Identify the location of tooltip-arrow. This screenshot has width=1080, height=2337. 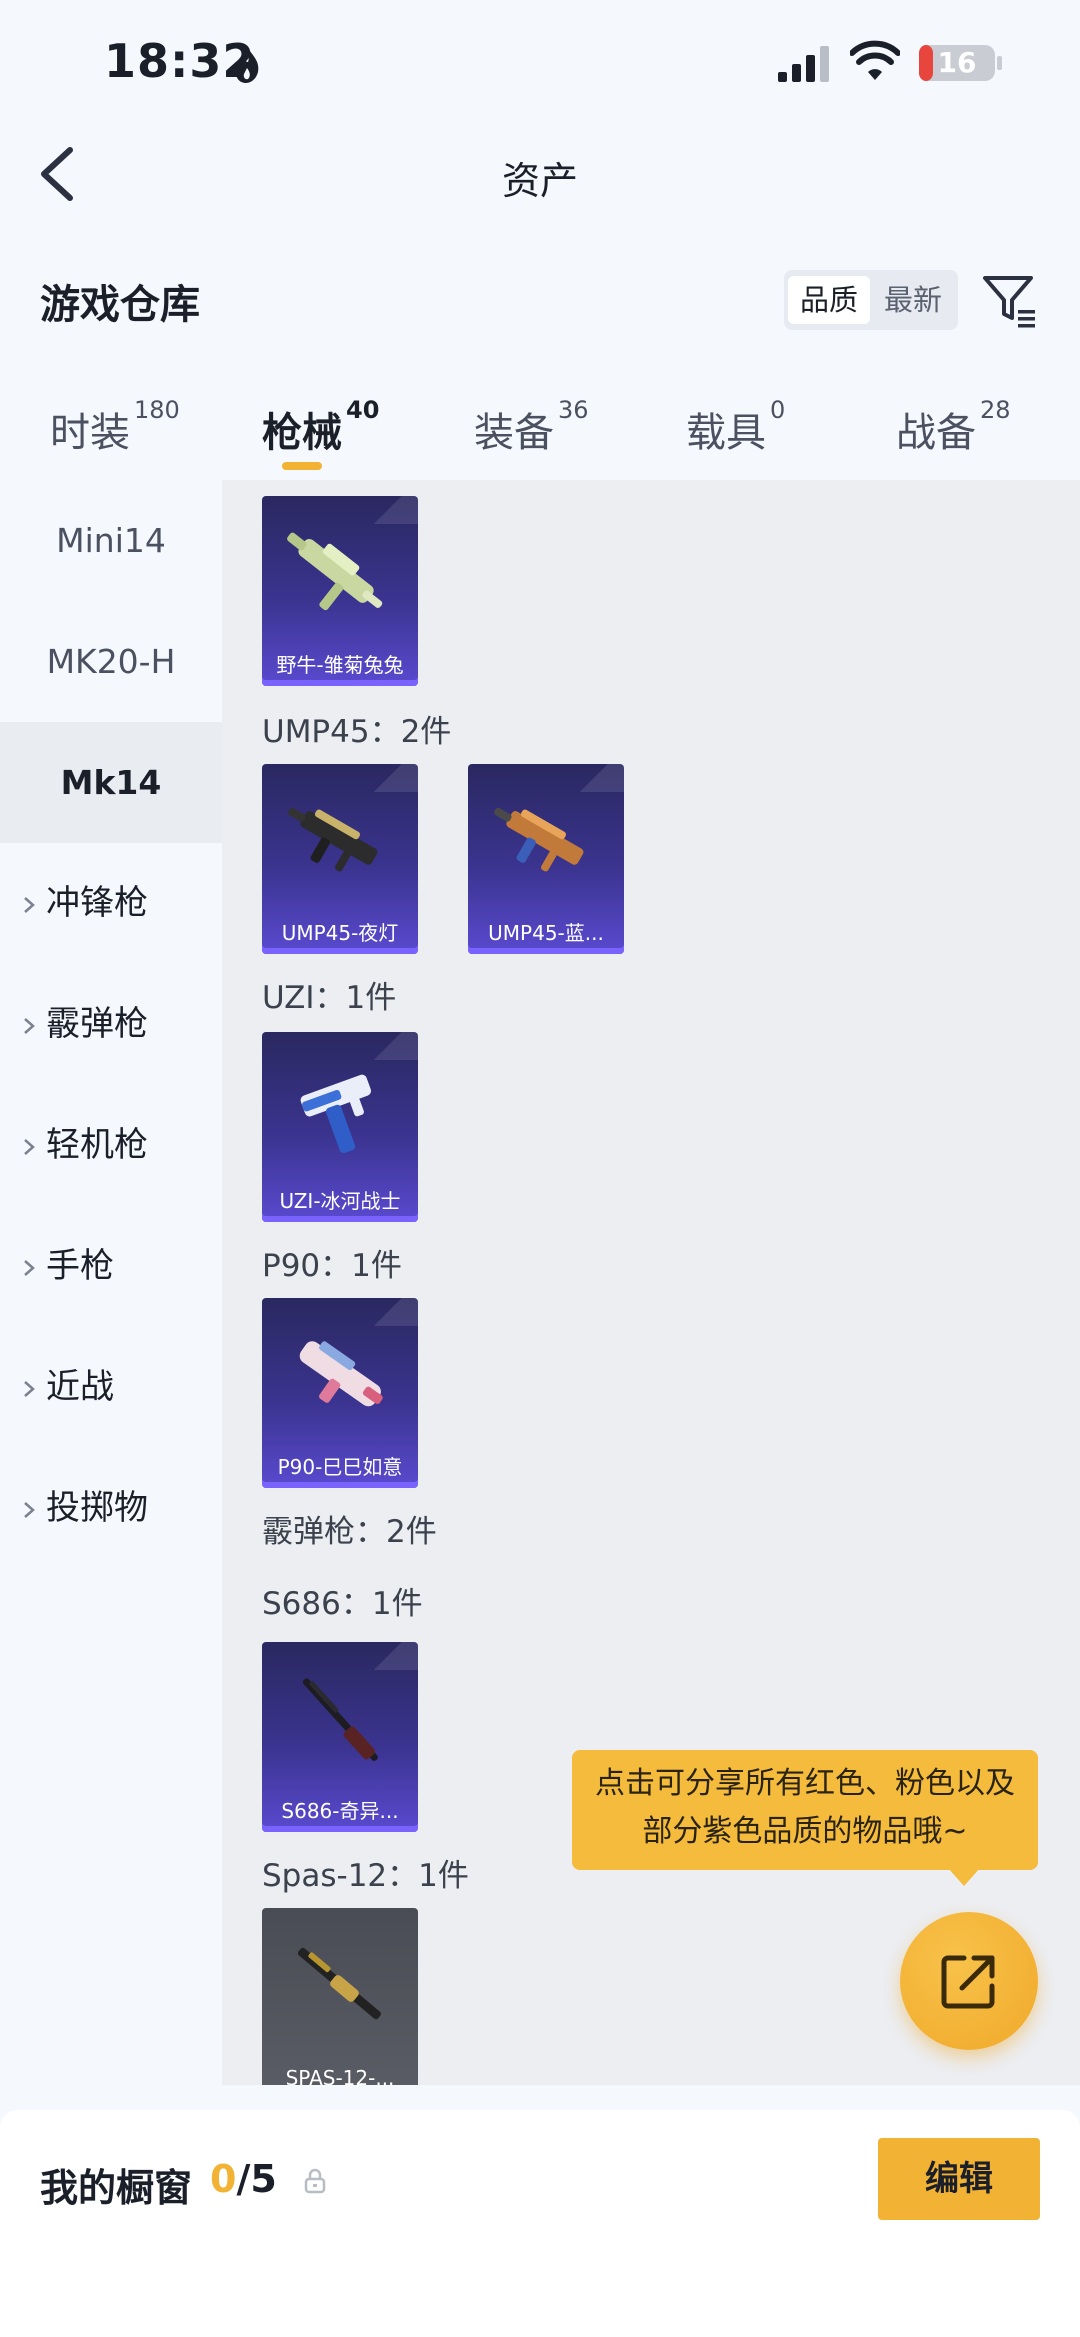
(964, 1877).